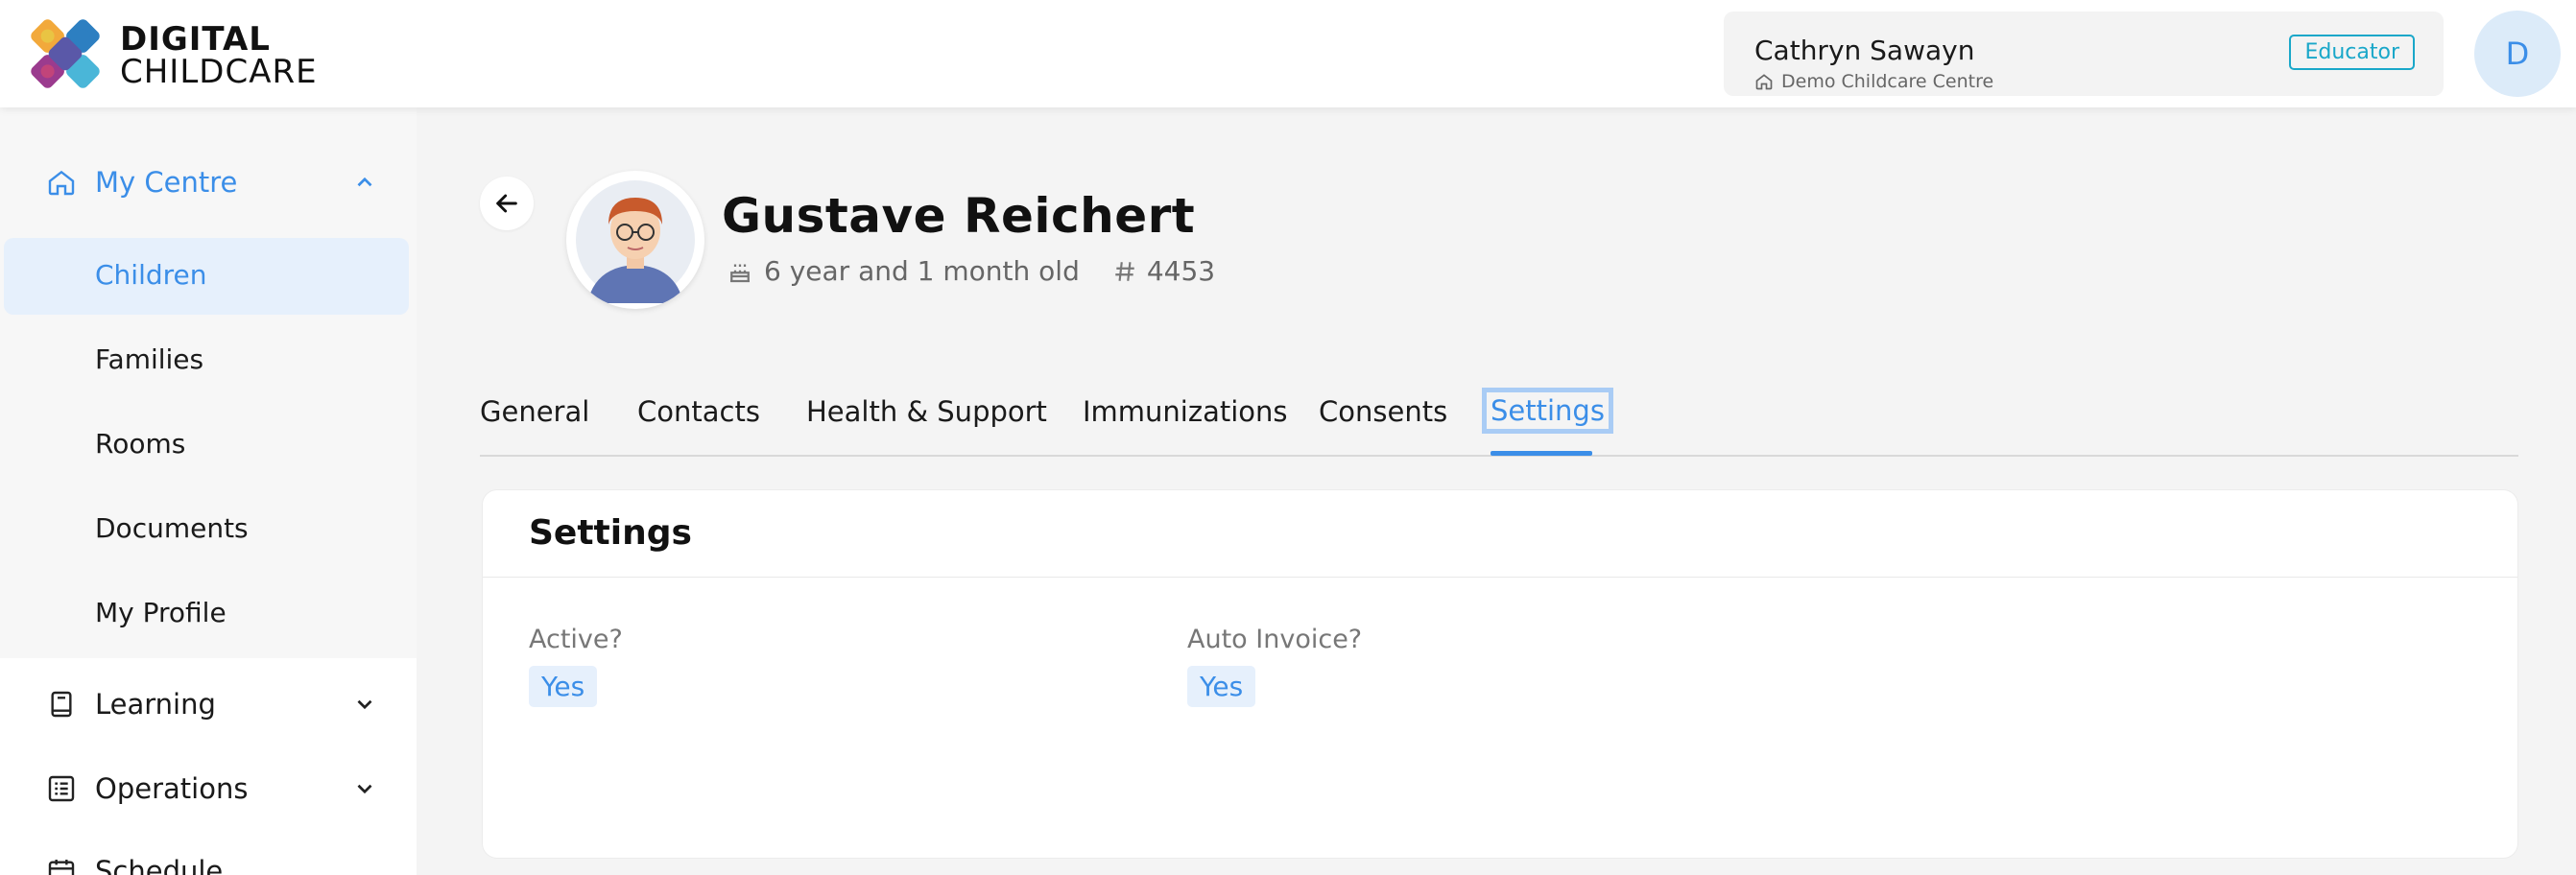 Image resolution: width=2576 pixels, height=875 pixels. Describe the element at coordinates (61, 704) in the screenshot. I see `book-icon` at that location.